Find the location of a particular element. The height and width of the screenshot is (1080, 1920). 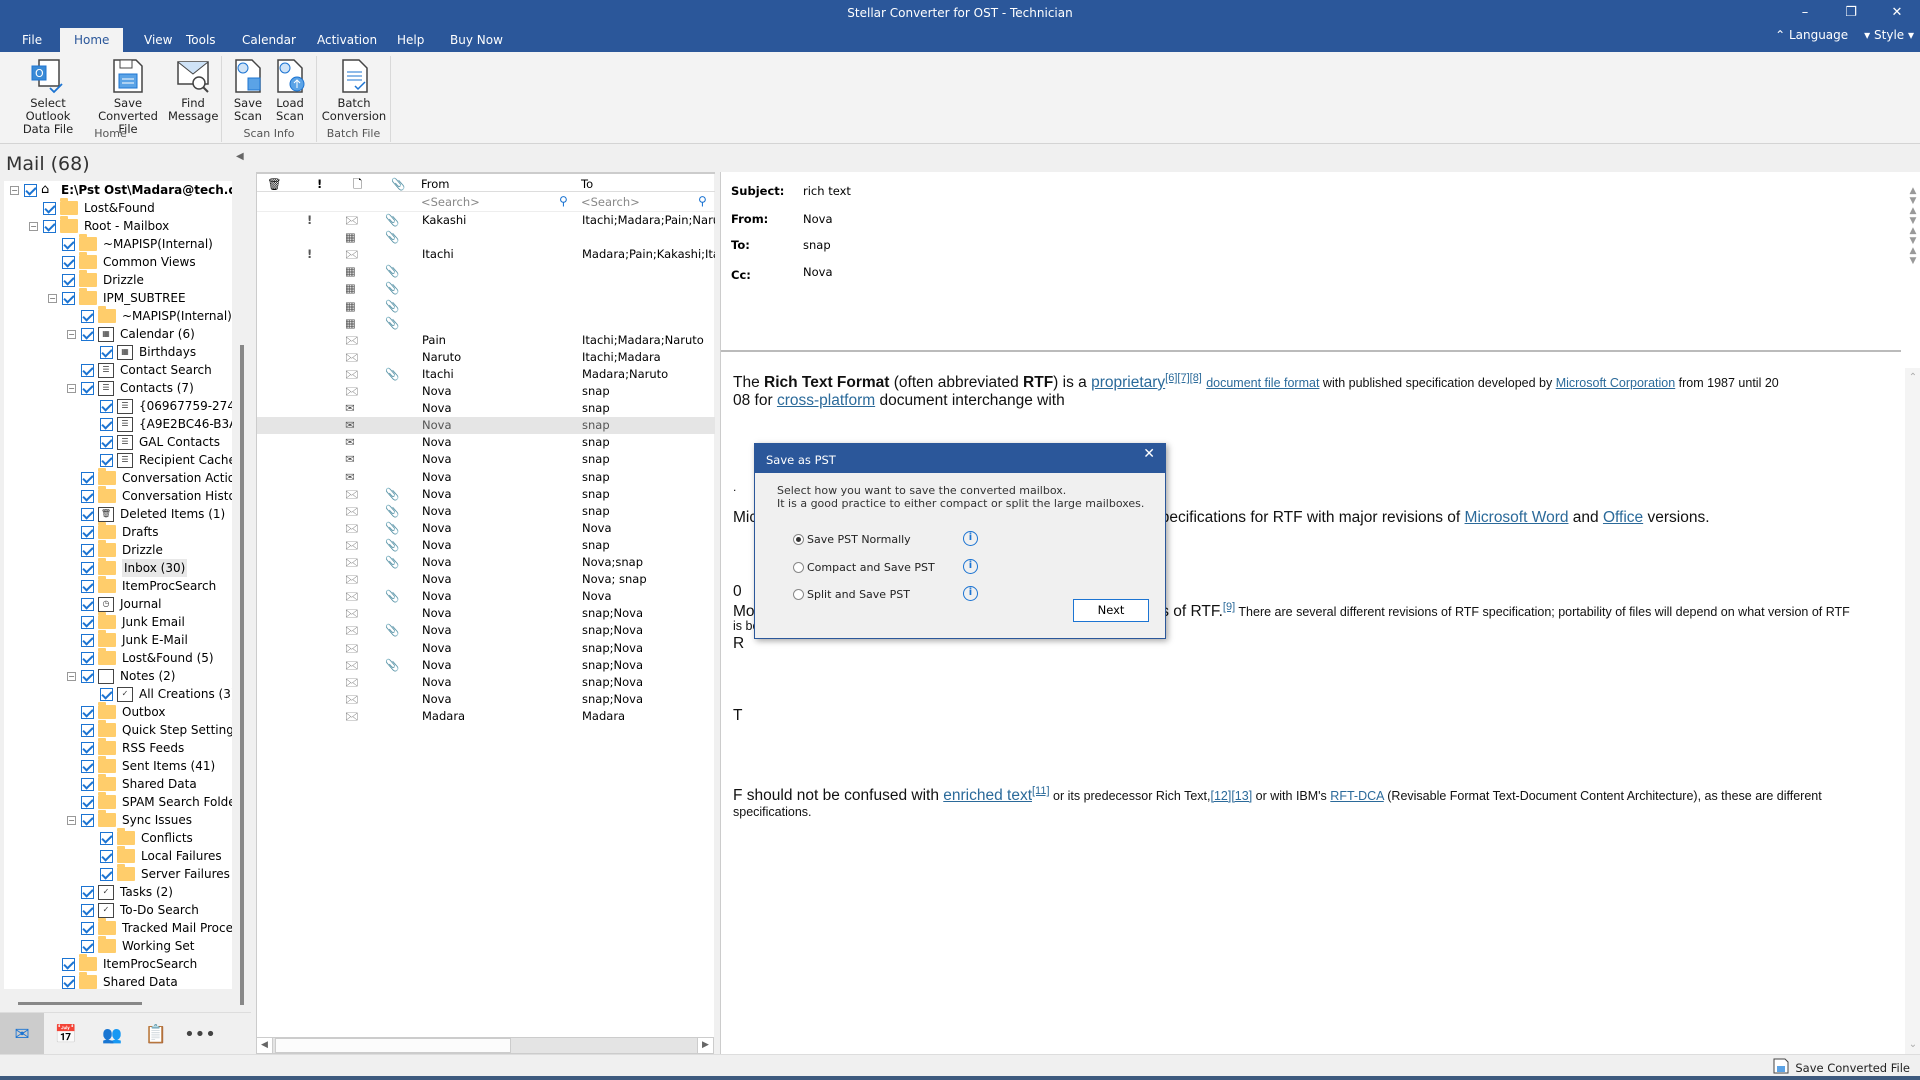

link-proprietary: proprietary is located at coordinates (1128, 382).